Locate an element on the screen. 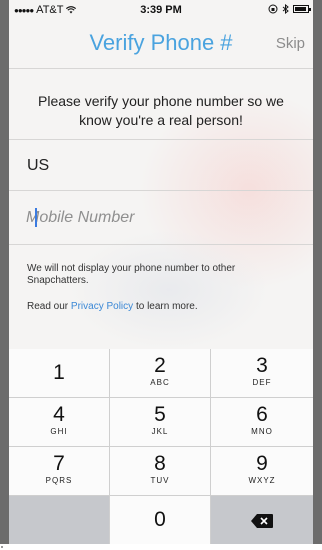 The height and width of the screenshot is (550, 322). key-digit: 0 is located at coordinates (160, 519).